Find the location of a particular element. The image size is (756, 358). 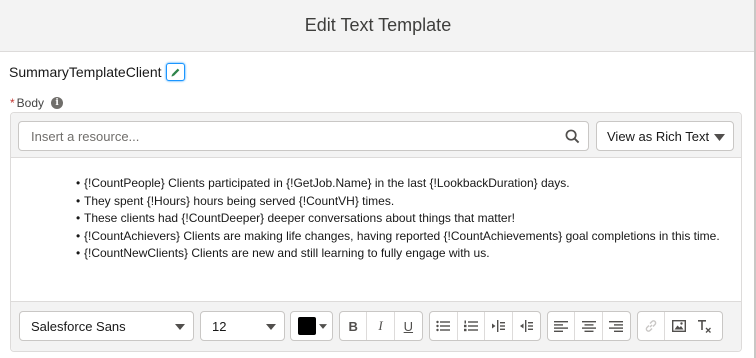

view-mode-value: View as Rich Text is located at coordinates (658, 136).